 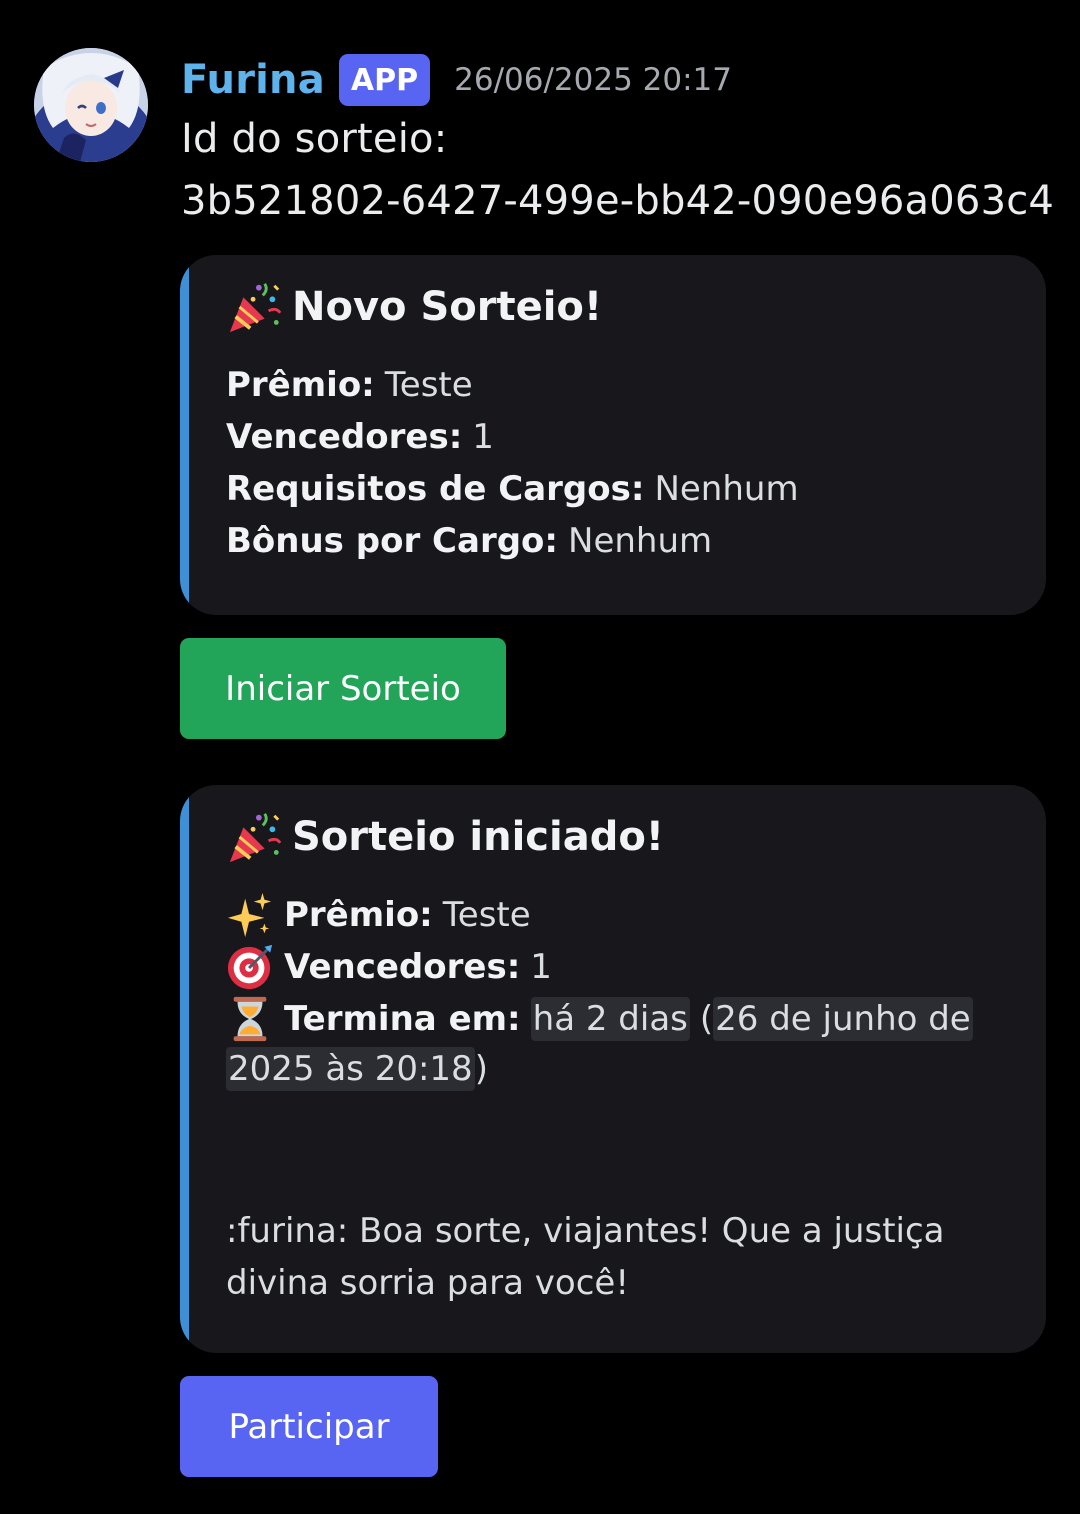 I want to click on field-label: Termina em:, so click(x=402, y=1019).